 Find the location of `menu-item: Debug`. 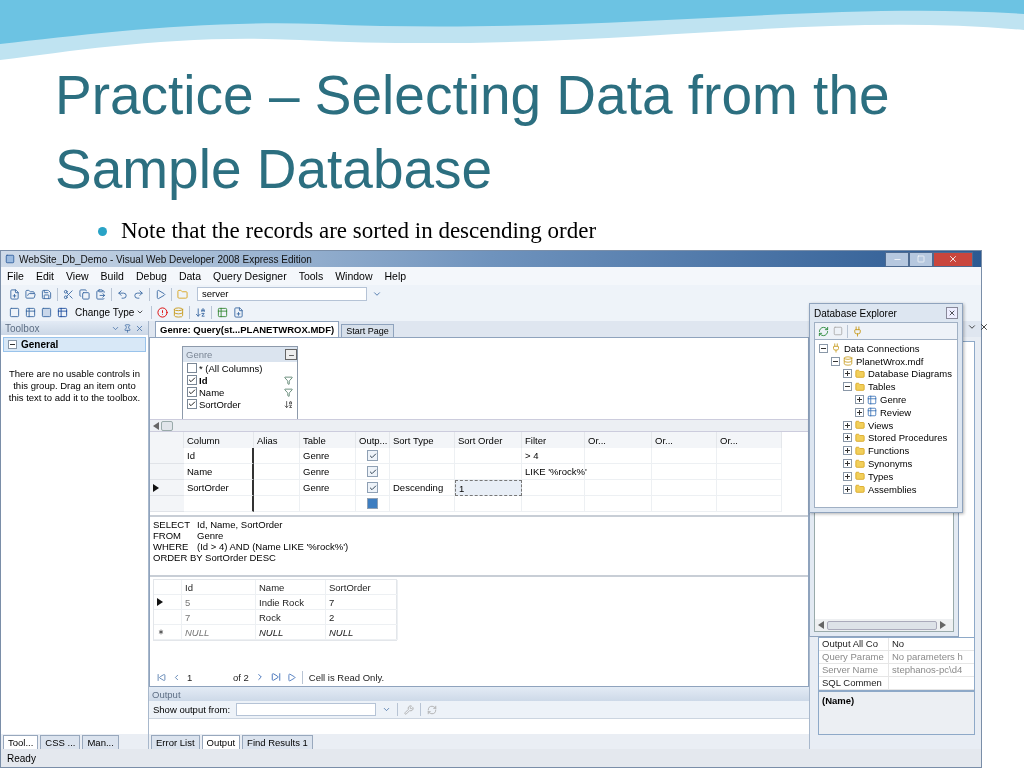

menu-item: Debug is located at coordinates (151, 276).